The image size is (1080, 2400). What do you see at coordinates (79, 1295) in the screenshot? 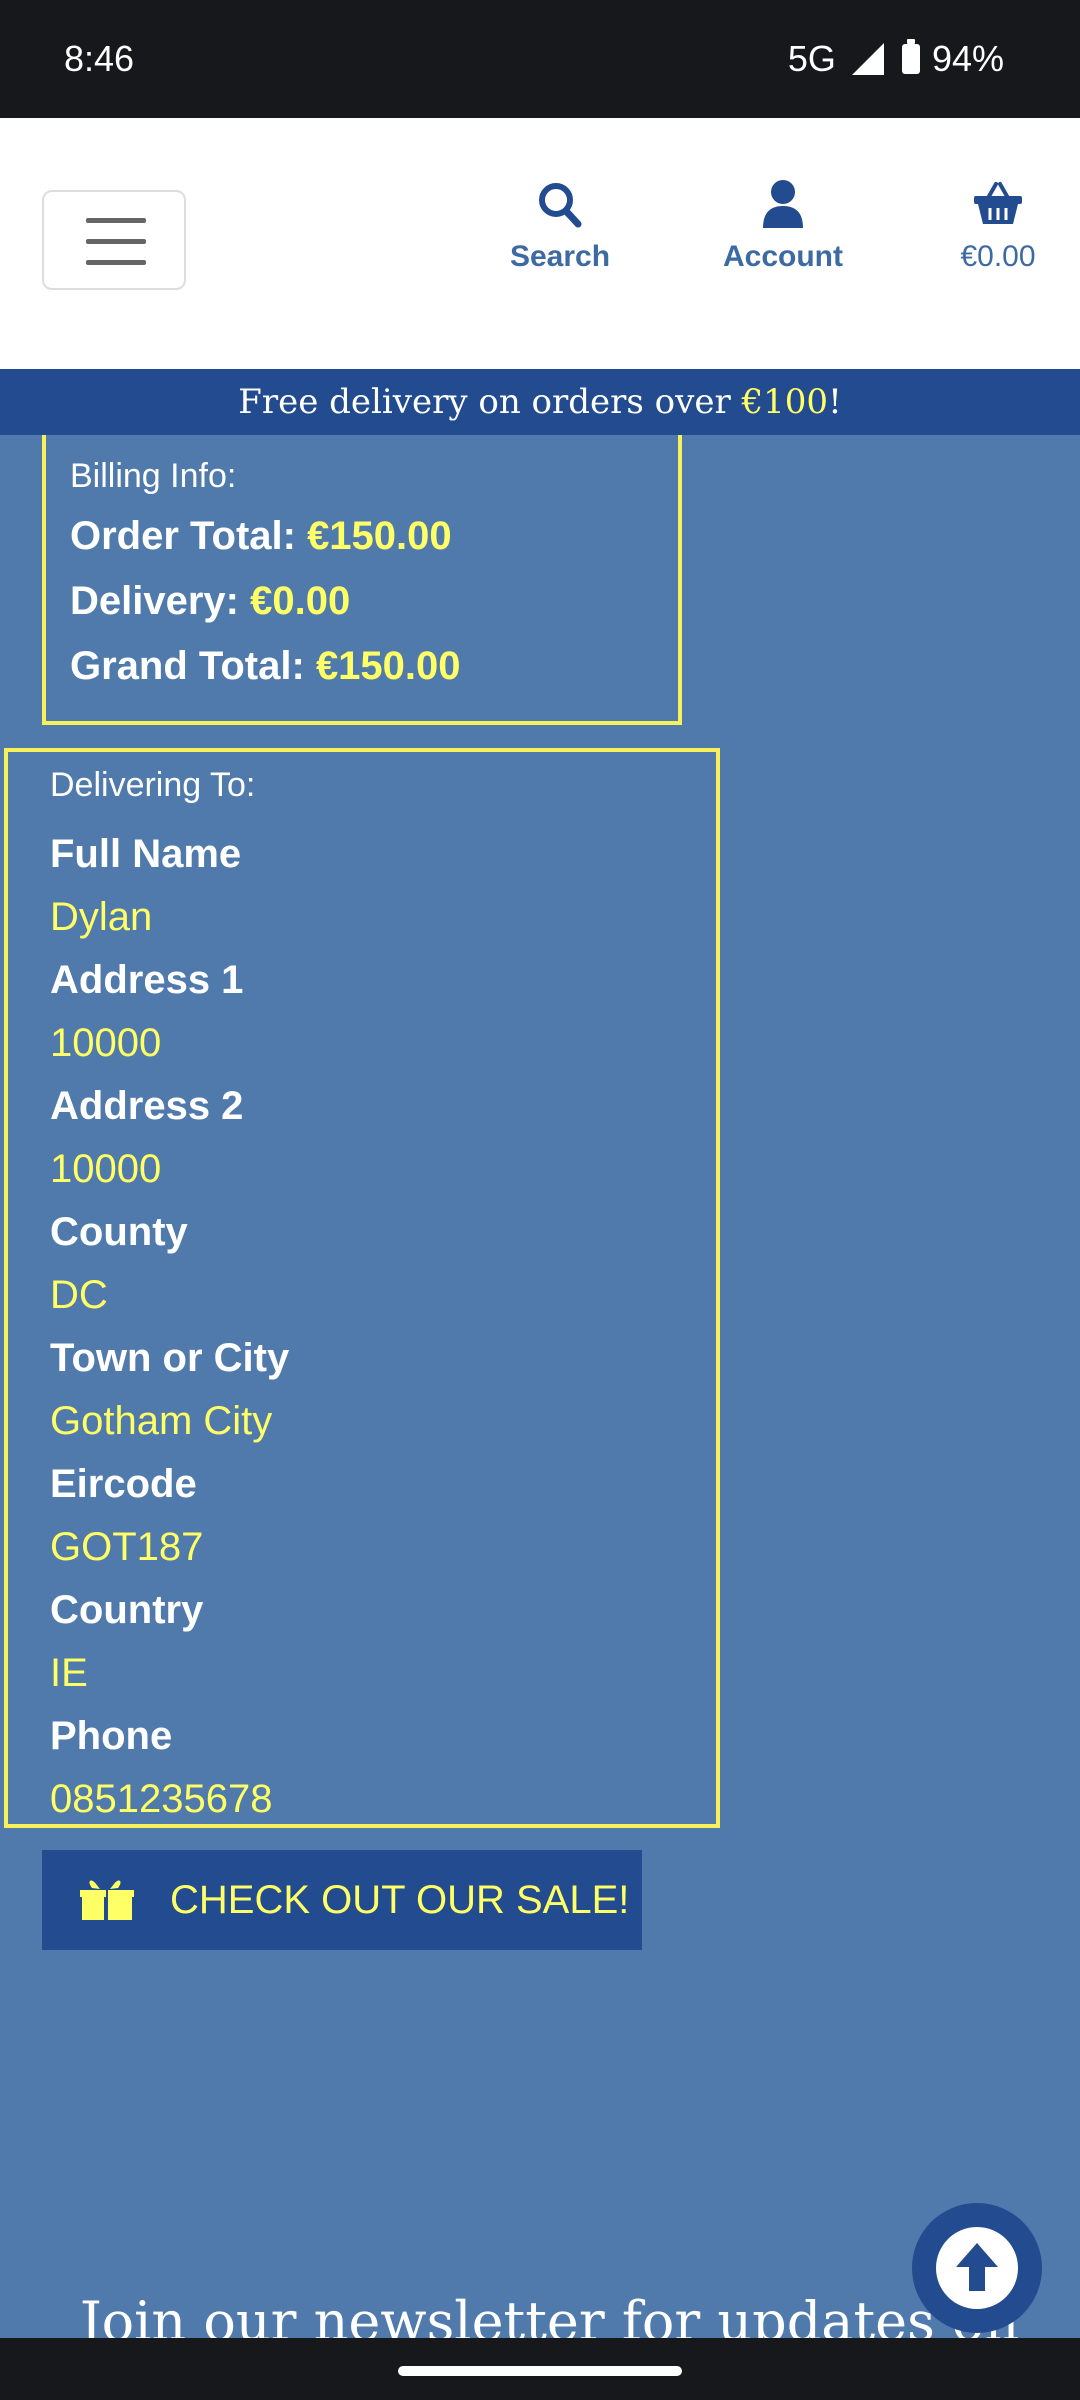
I see `field-value: DC` at bounding box center [79, 1295].